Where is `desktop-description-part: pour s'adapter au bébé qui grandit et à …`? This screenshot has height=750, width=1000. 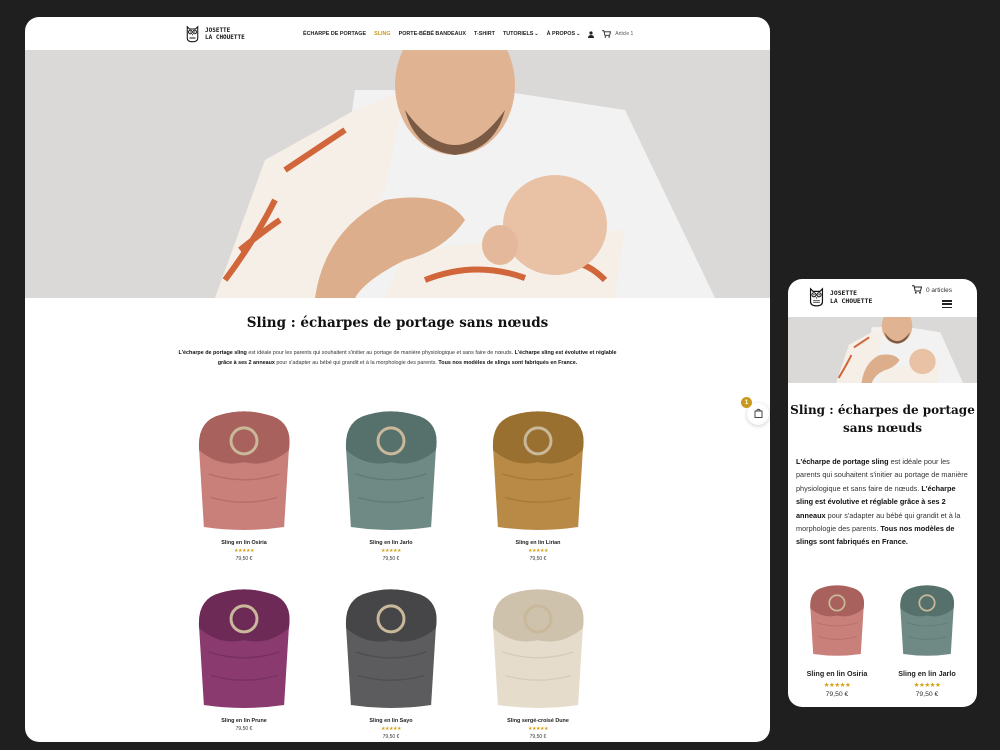
desktop-description-part: pour s'adapter au bébé qui grandit et à … is located at coordinates (356, 363).